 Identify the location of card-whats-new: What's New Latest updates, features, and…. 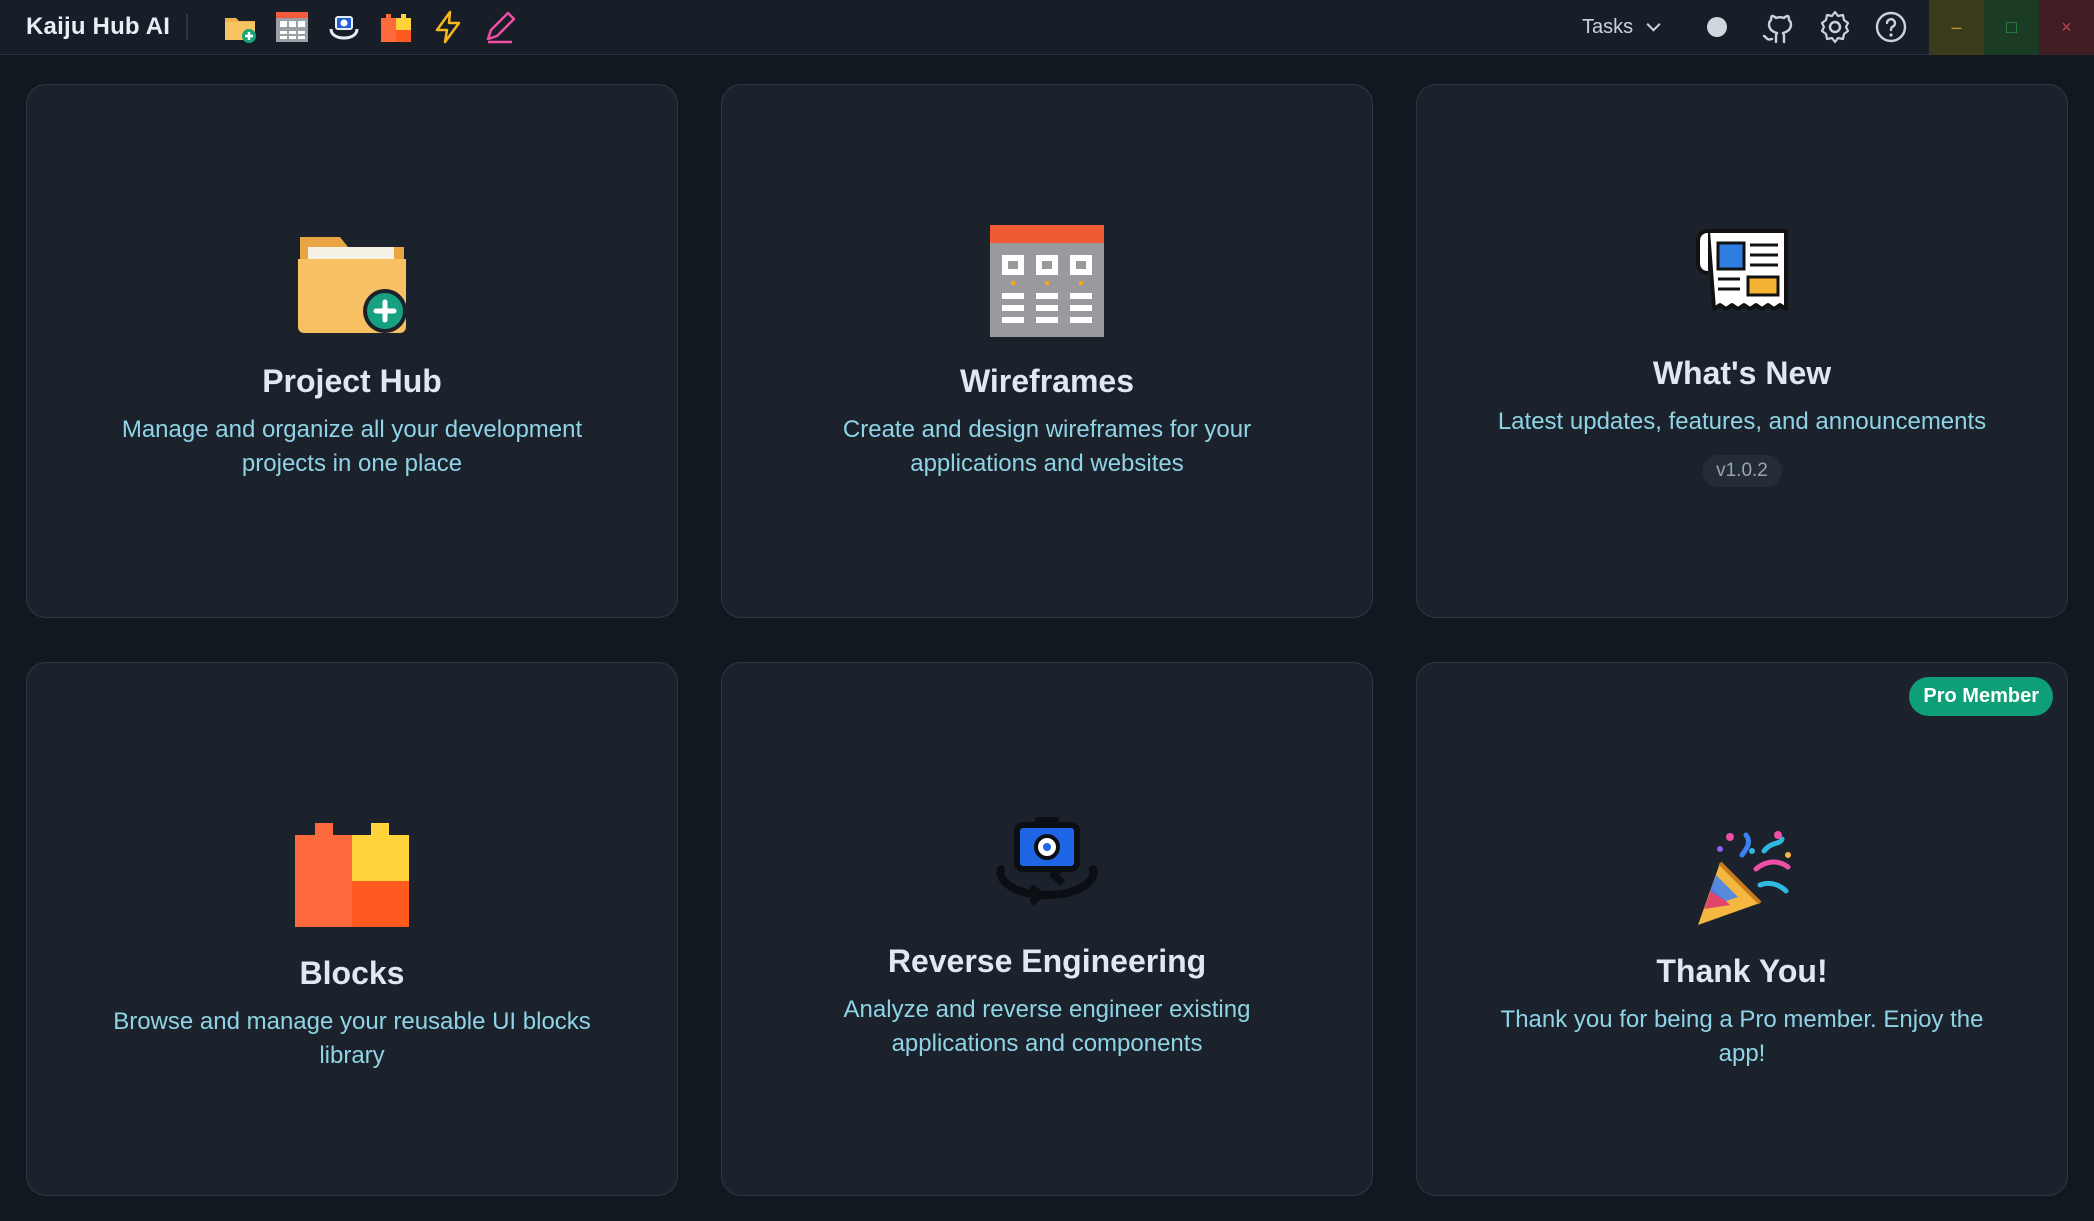
(1742, 351).